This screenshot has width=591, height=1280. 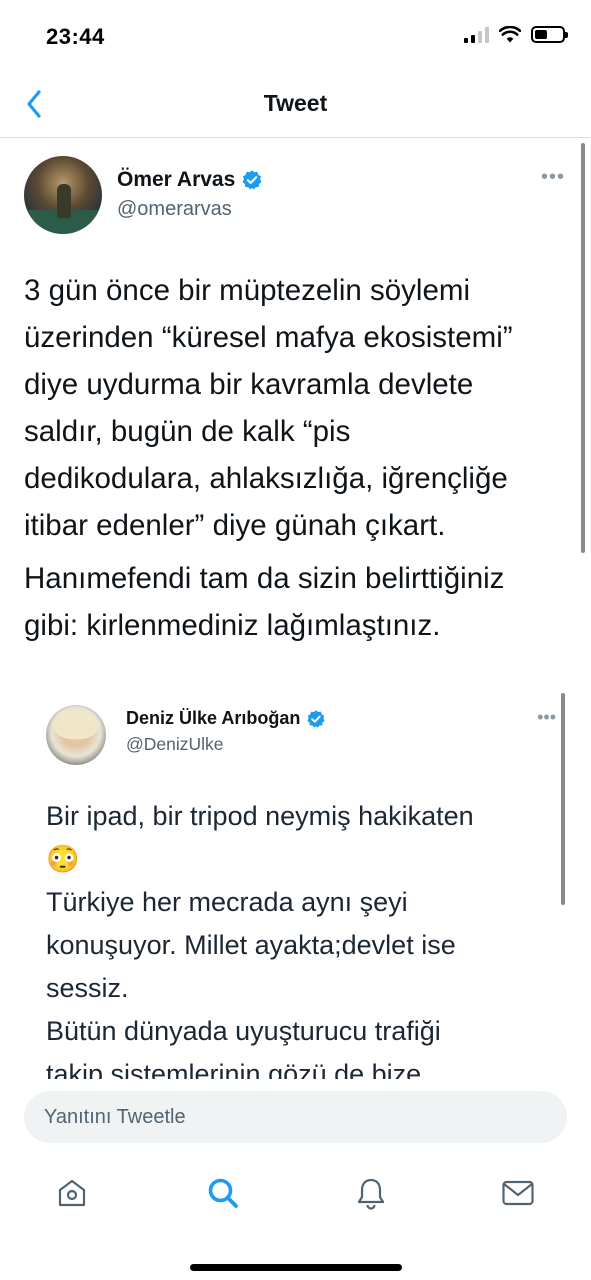 What do you see at coordinates (296, 196) in the screenshot?
I see `tweet-header: Ömer Arvas @omerarvas •••` at bounding box center [296, 196].